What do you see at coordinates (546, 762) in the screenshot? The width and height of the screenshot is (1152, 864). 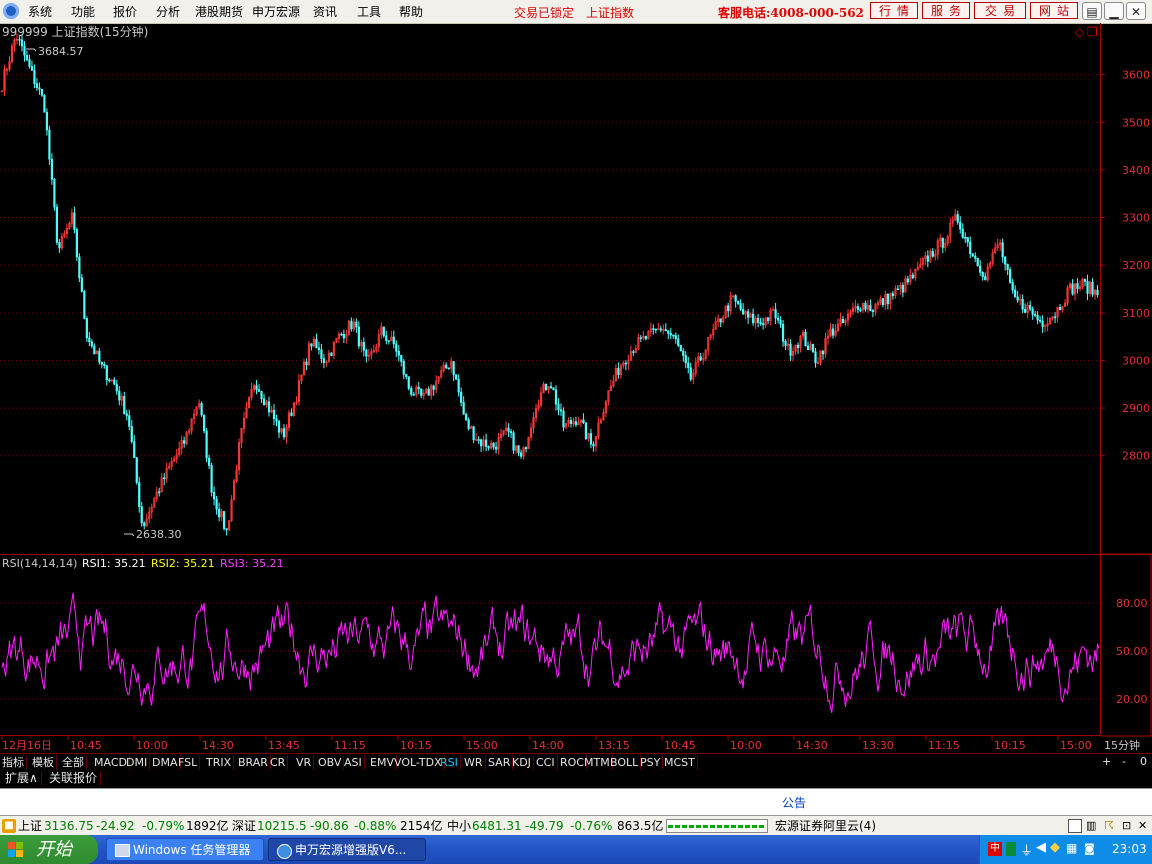 I see `indicator-tab-cci: CCI` at bounding box center [546, 762].